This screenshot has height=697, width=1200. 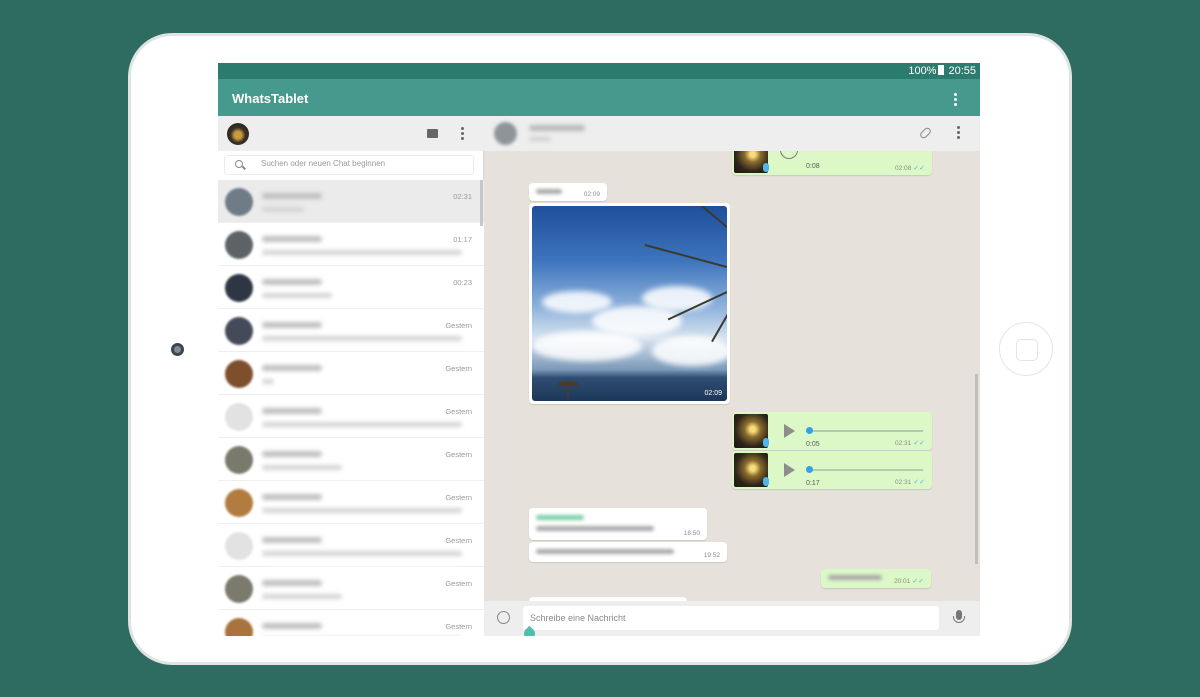 What do you see at coordinates (732, 133) in the screenshot?
I see `conversation-header` at bounding box center [732, 133].